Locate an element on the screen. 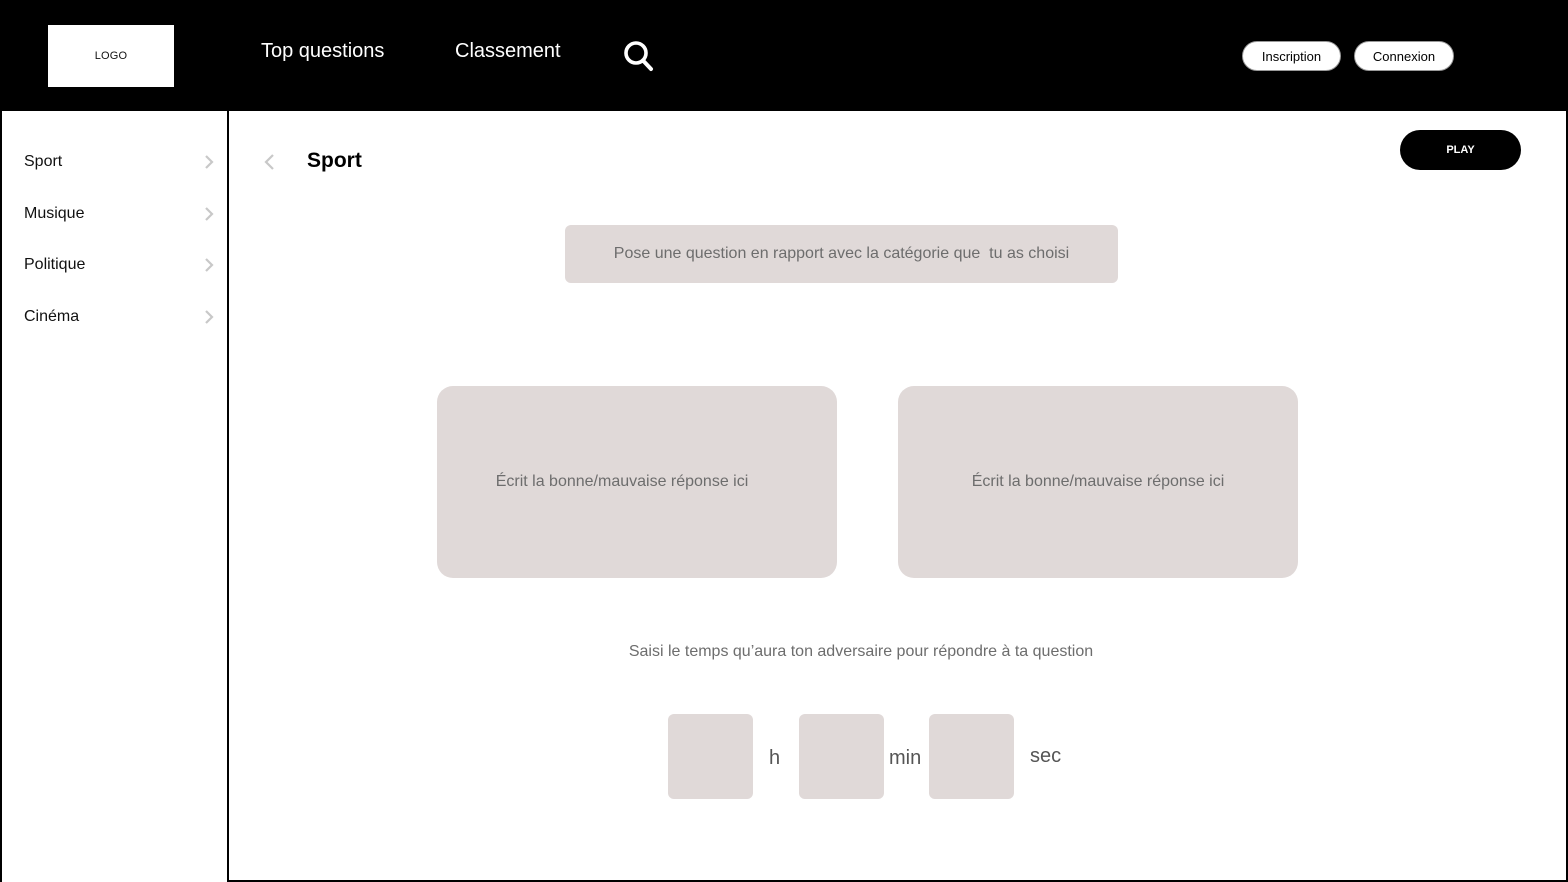 The height and width of the screenshot is (882, 1568). hours-unit-label: h is located at coordinates (775, 758).